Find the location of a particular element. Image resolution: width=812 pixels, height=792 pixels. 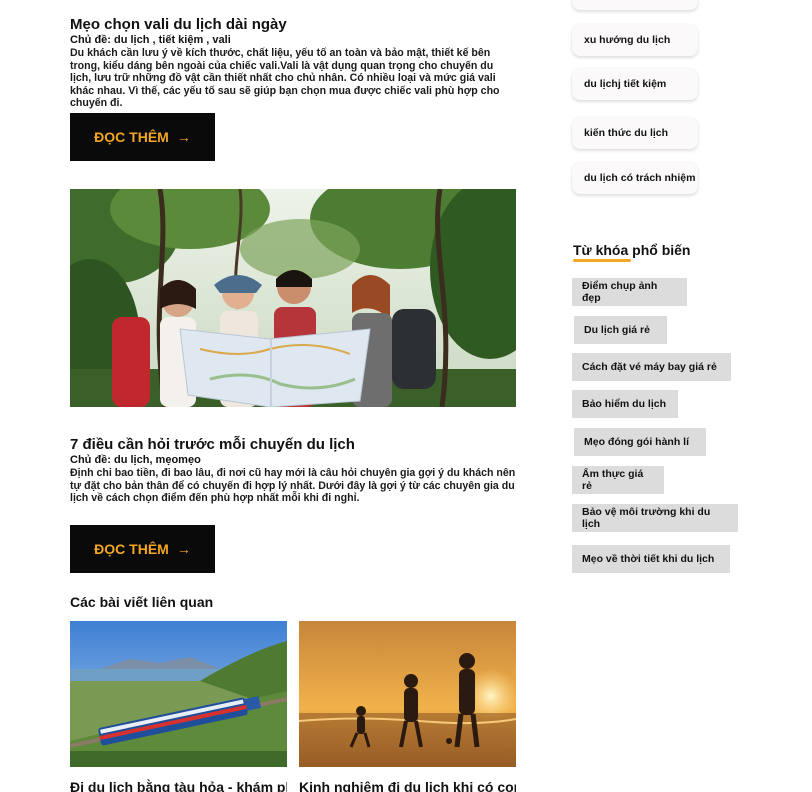

article-topic: Chủ đề: du lịch , tiết kiệm , vali is located at coordinates (150, 40).